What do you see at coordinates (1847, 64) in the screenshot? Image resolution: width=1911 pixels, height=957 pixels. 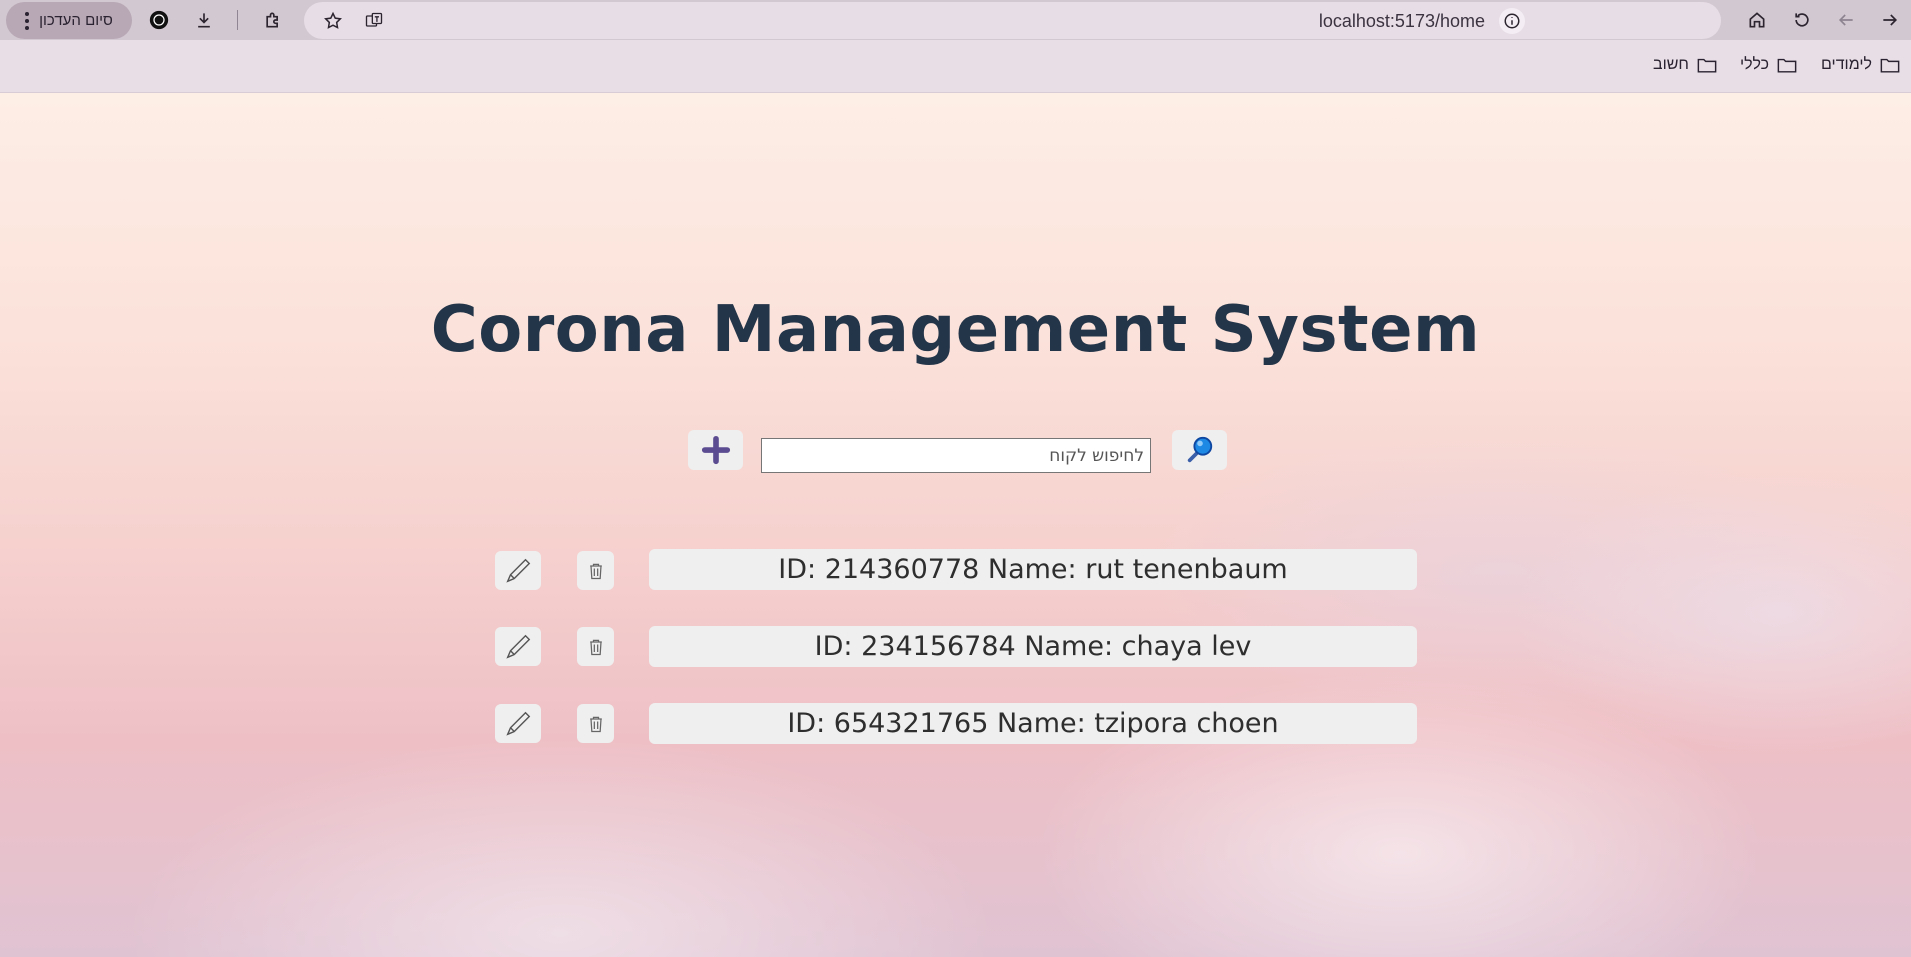 I see `bookmark-label: לימודים` at bounding box center [1847, 64].